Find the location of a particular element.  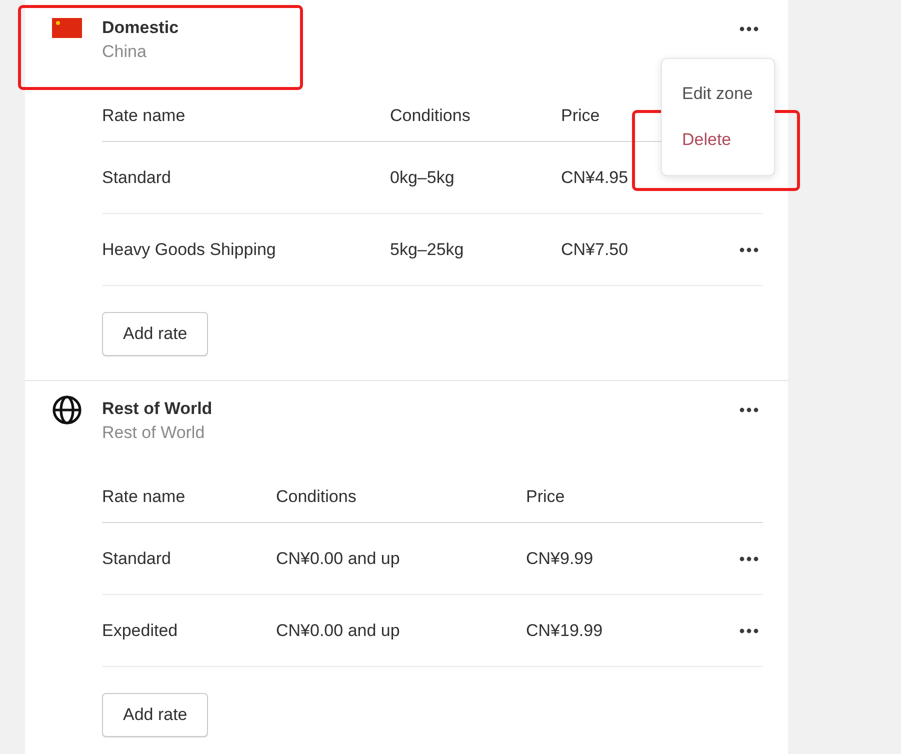

menu-item: Edit zone is located at coordinates (718, 94).